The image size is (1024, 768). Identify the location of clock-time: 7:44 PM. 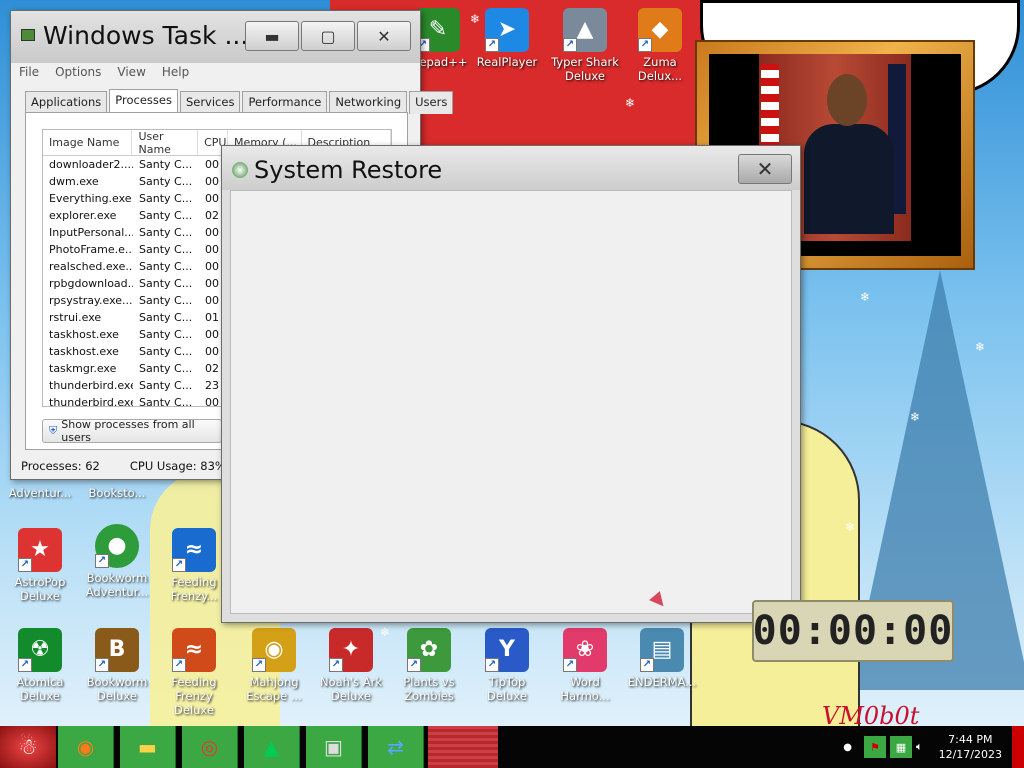
(970, 739).